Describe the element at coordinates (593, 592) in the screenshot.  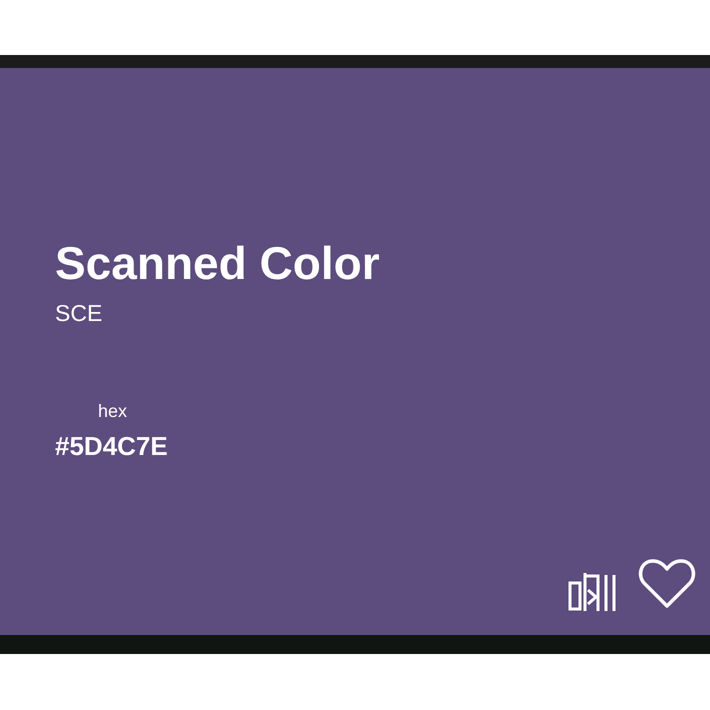
I see `glyph-icon` at that location.